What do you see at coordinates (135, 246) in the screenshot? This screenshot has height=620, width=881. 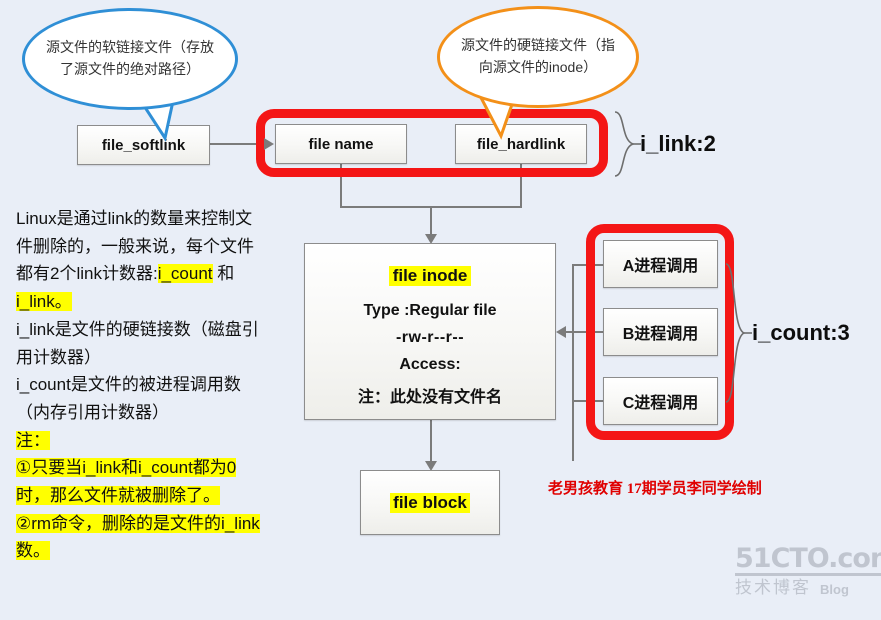 I see `explanation-line-2: 件删除的，一般来说，每个文件` at bounding box center [135, 246].